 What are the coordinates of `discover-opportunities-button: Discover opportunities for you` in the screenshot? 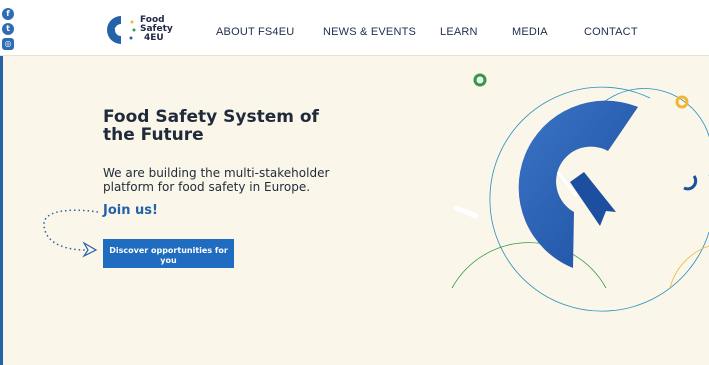 It's located at (168, 253).